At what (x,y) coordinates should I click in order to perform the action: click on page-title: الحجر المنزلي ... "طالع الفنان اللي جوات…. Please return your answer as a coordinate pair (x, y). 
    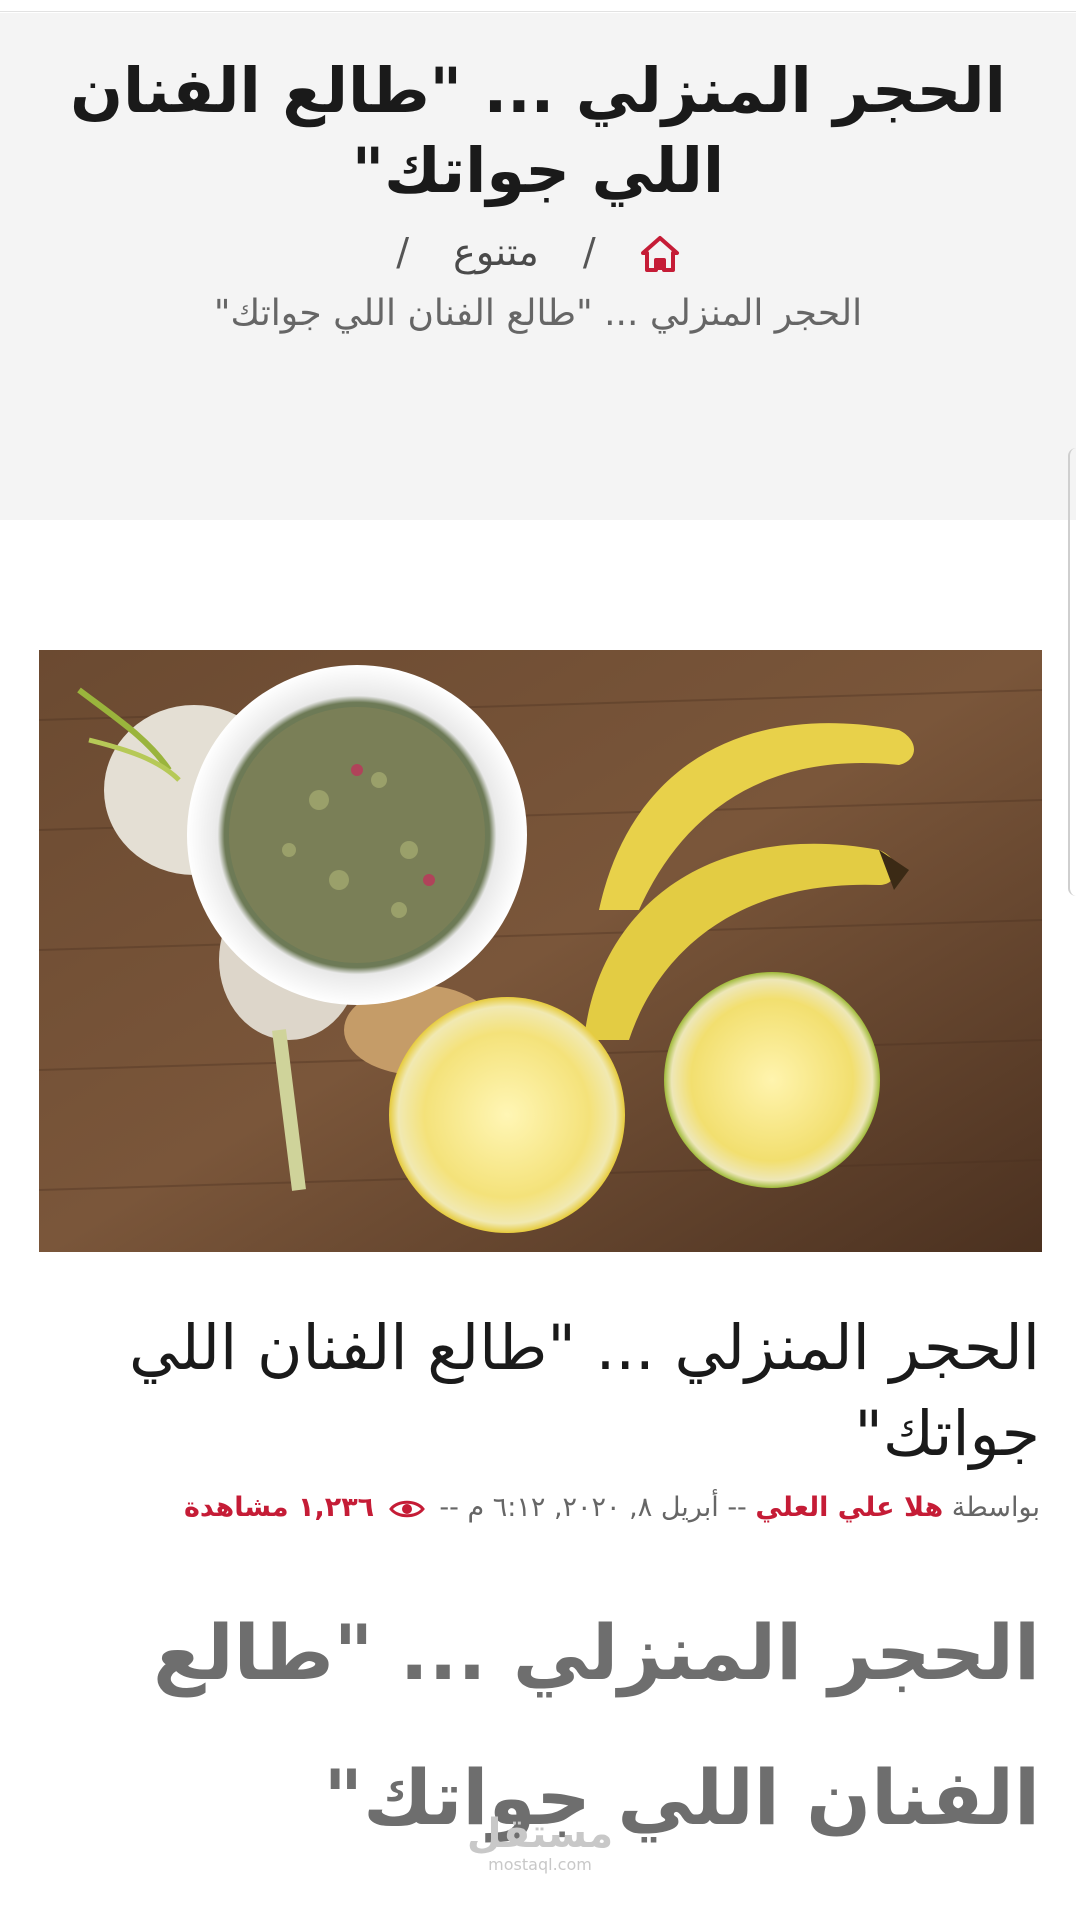
    Looking at the image, I should click on (538, 130).